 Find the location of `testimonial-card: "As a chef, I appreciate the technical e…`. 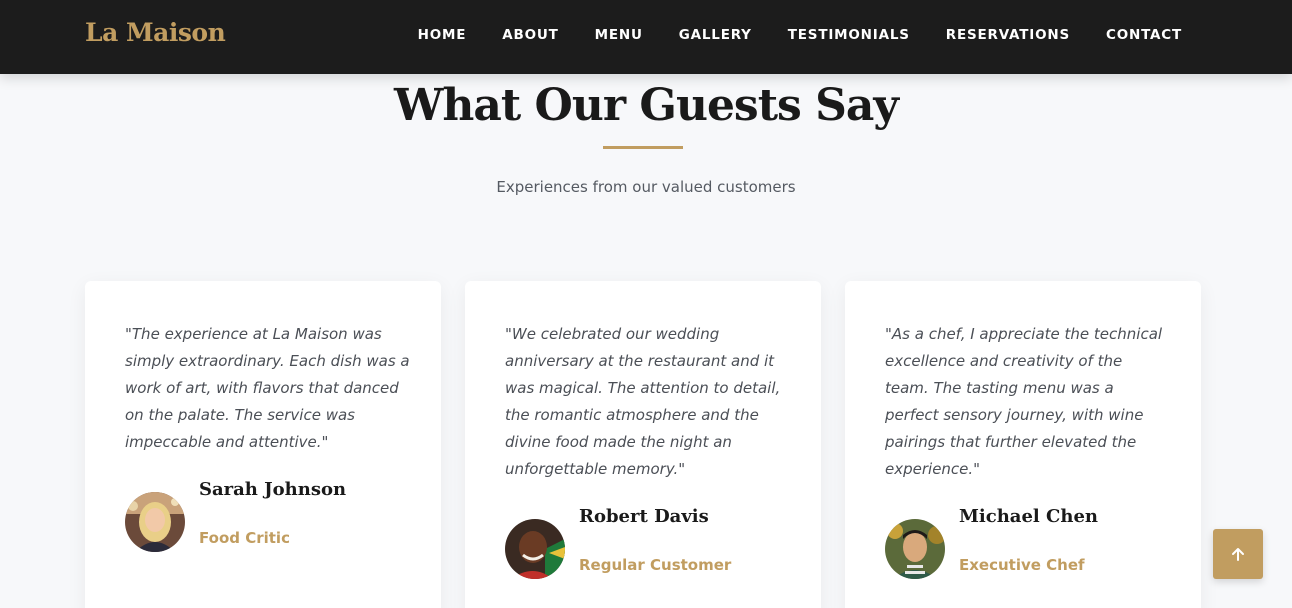

testimonial-card: "As a chef, I appreciate the technical e… is located at coordinates (1023, 444).